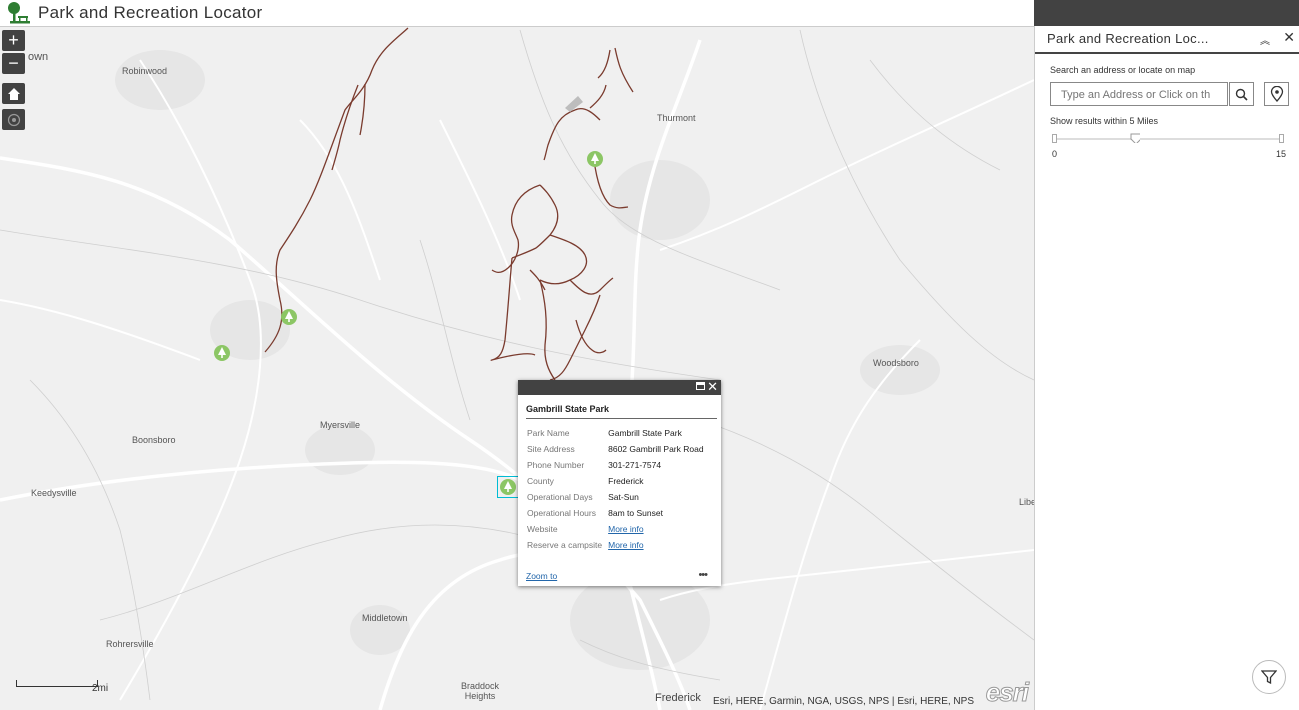 The image size is (1299, 710). I want to click on app-header: Park and Recreation Locator, so click(517, 13).